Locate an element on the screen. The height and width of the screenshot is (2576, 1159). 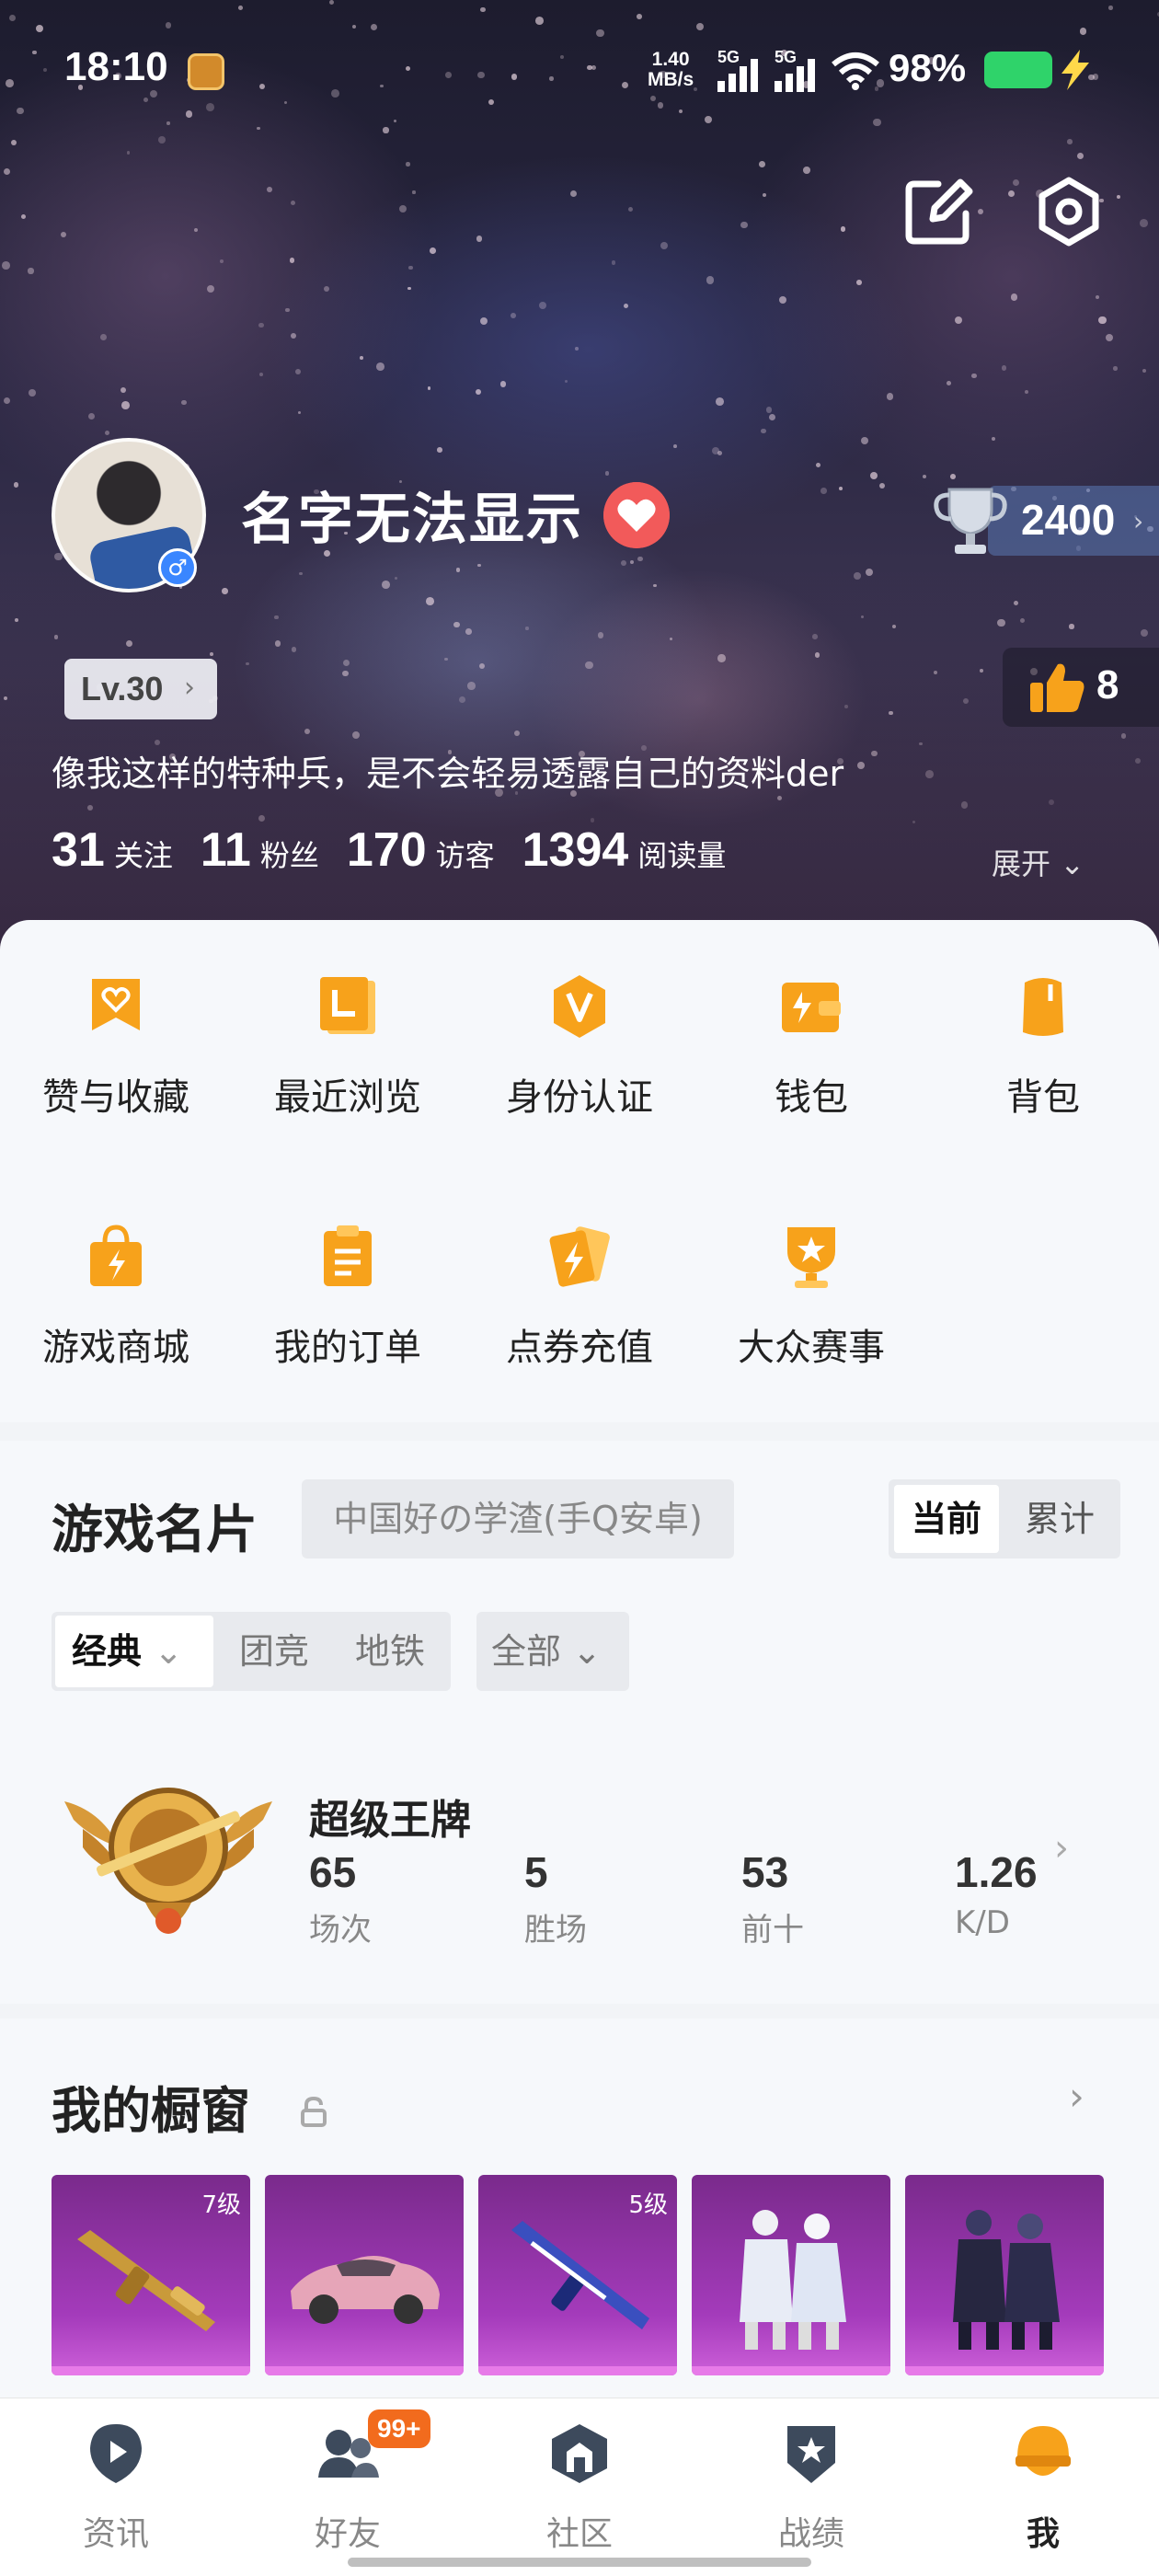
white-outfit-pair-icon is located at coordinates (793, 2280).